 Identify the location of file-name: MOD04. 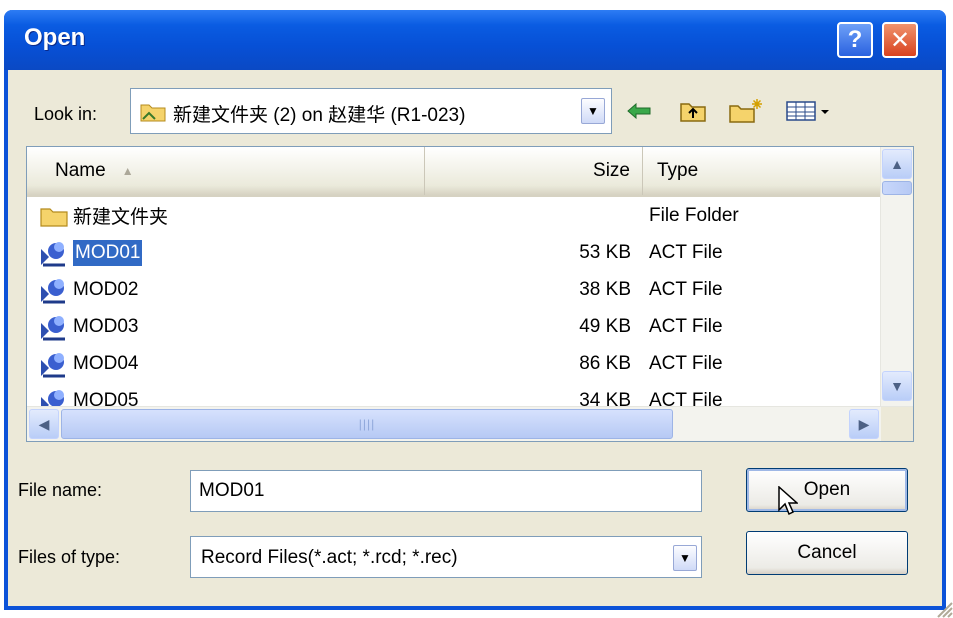
(106, 363).